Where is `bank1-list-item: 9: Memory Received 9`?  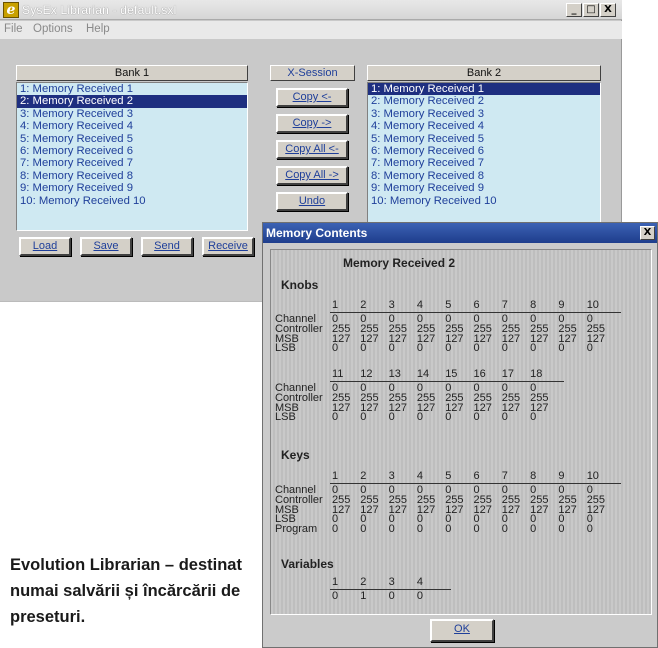
bank1-list-item: 9: Memory Received 9 is located at coordinates (132, 188).